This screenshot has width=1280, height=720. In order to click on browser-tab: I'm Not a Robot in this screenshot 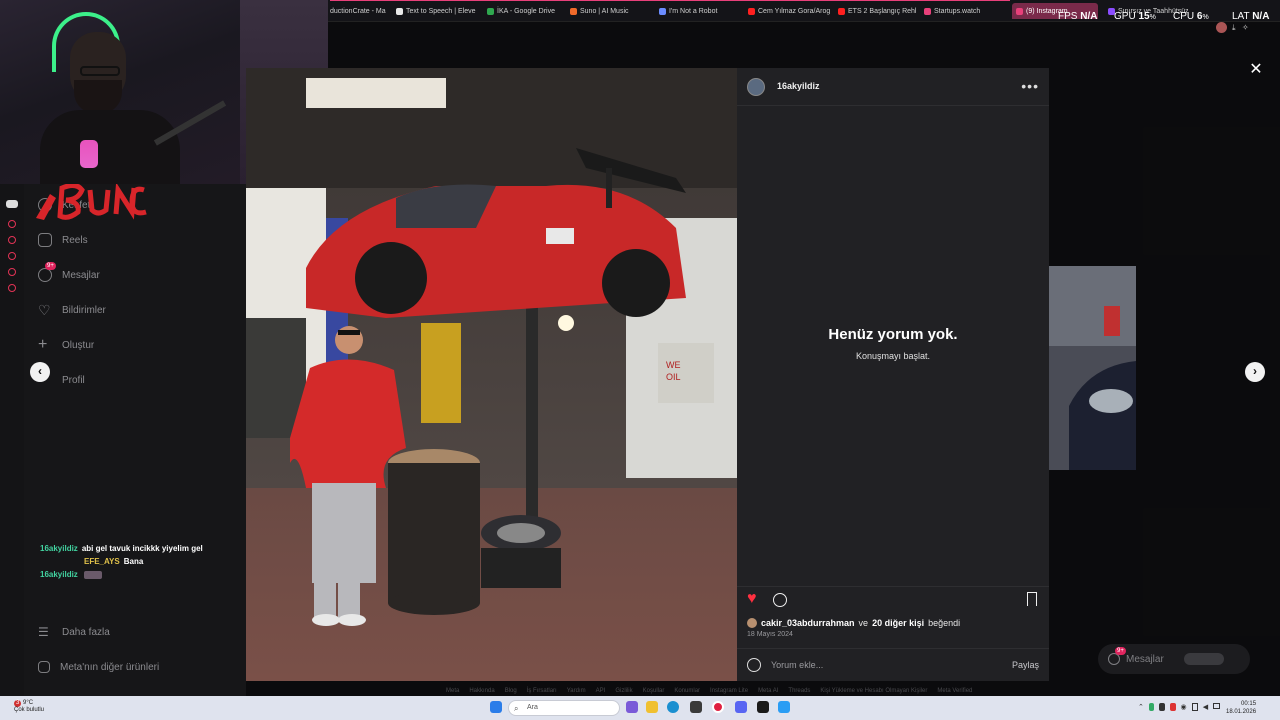, I will do `click(699, 11)`.